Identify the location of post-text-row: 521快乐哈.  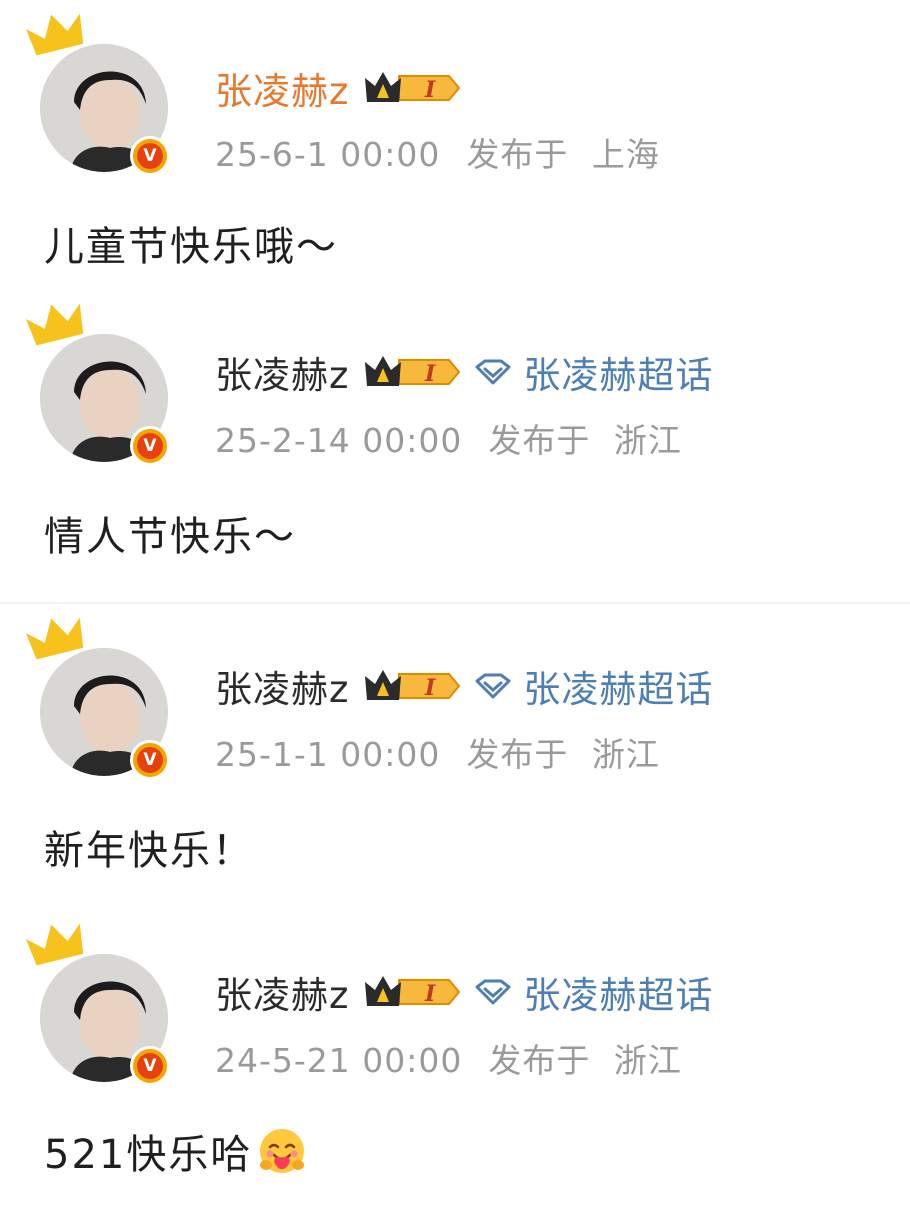
(176, 1151).